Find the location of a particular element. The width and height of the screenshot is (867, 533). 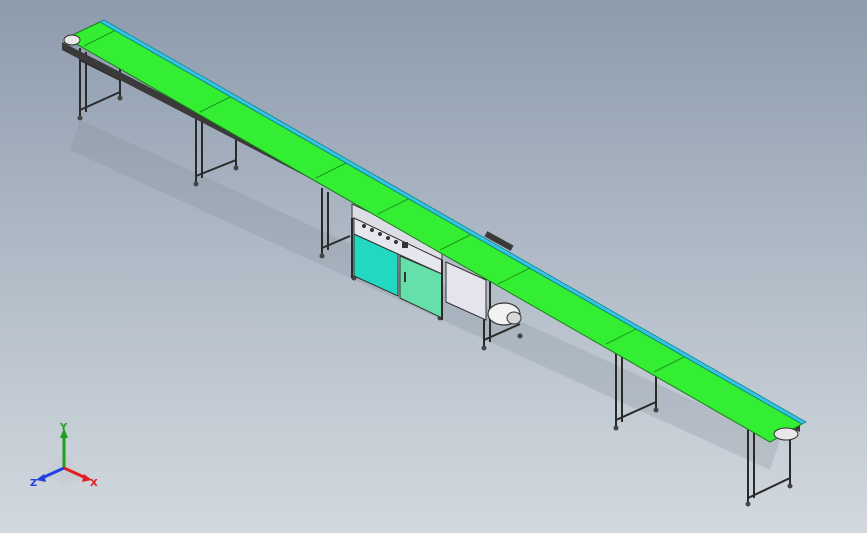

door-handle is located at coordinates (405, 277).